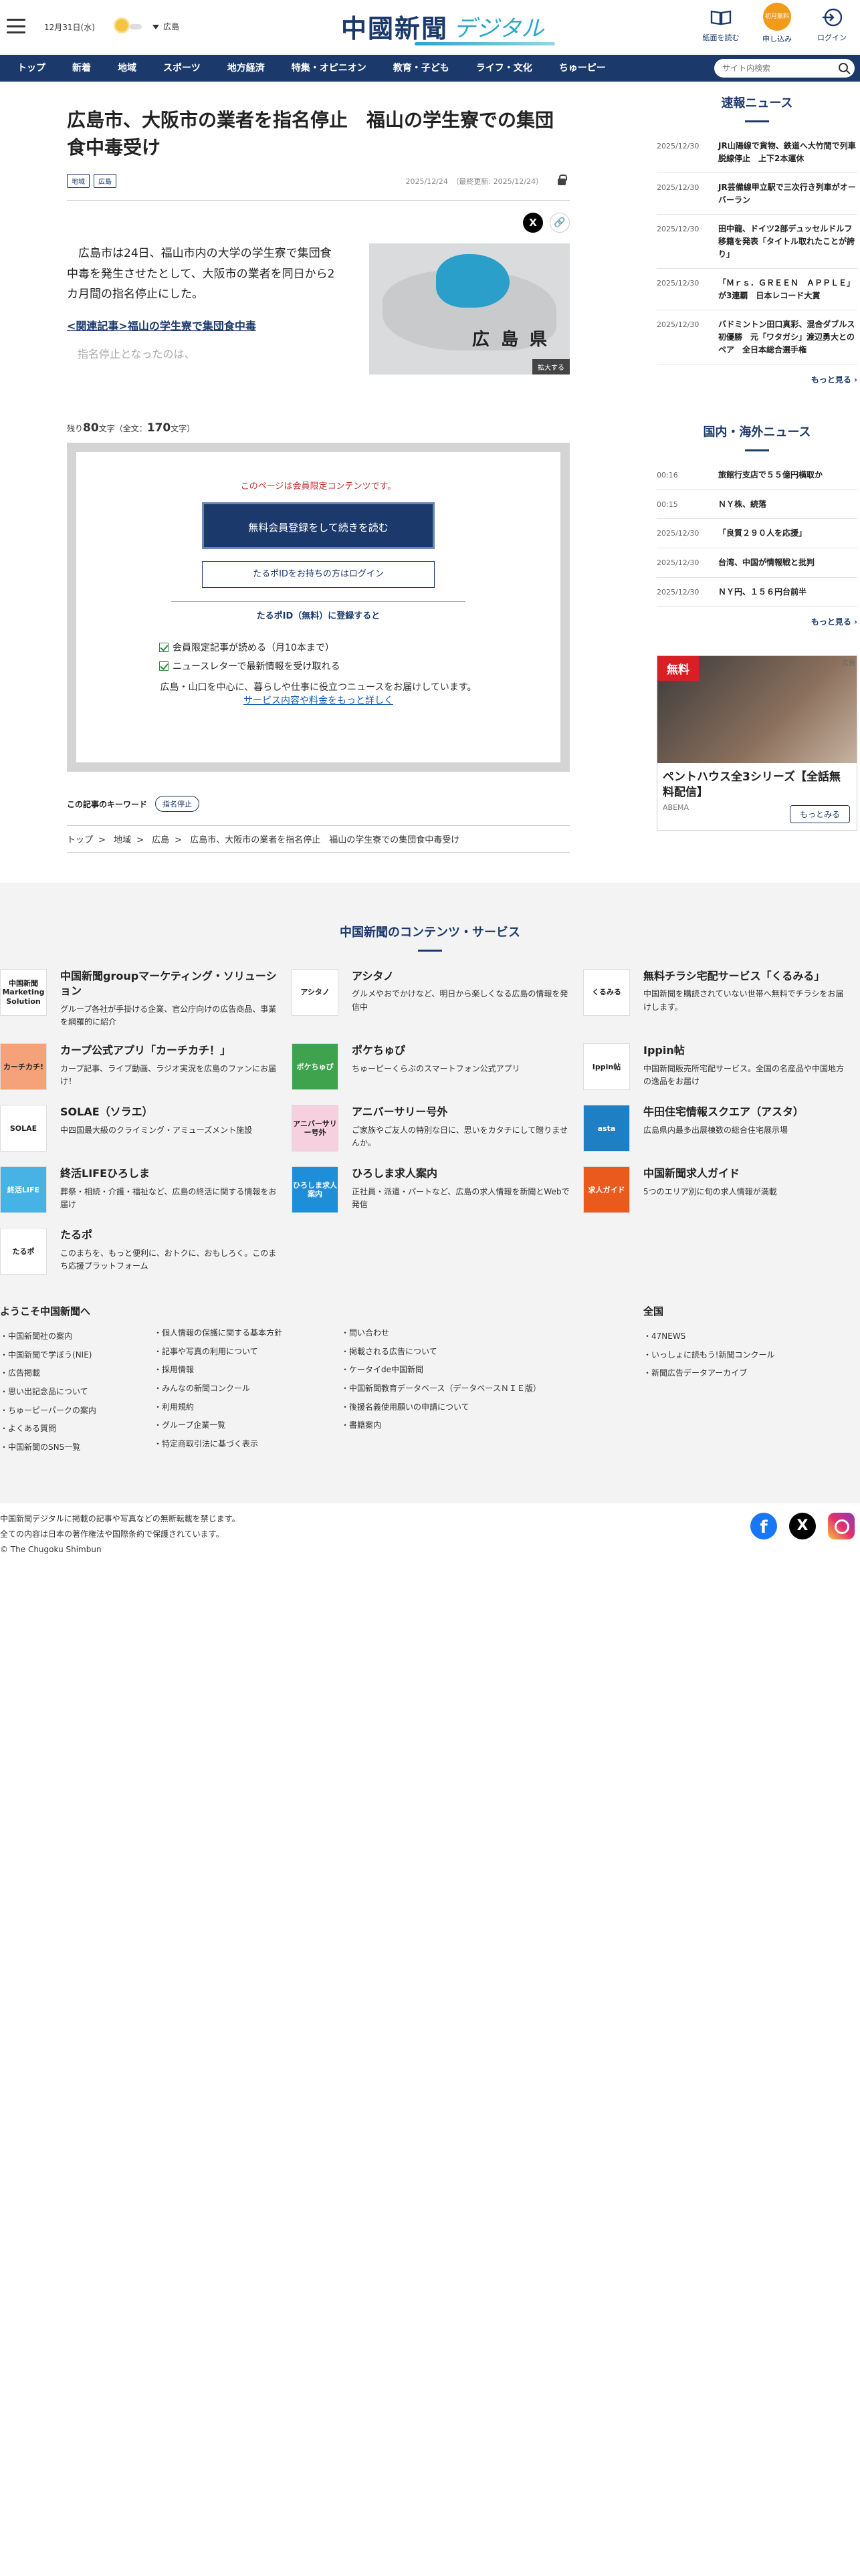  Describe the element at coordinates (492, 1353) in the screenshot. I see `footer-link: 掲載される広告について` at that location.